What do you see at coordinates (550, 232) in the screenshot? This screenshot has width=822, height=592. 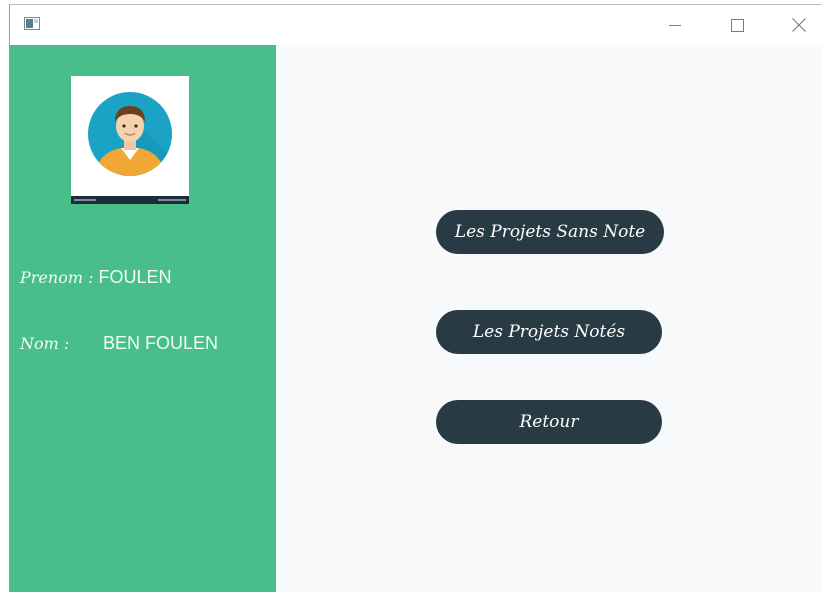 I see `projets-sans-note-button: Les Projets Sans Note` at bounding box center [550, 232].